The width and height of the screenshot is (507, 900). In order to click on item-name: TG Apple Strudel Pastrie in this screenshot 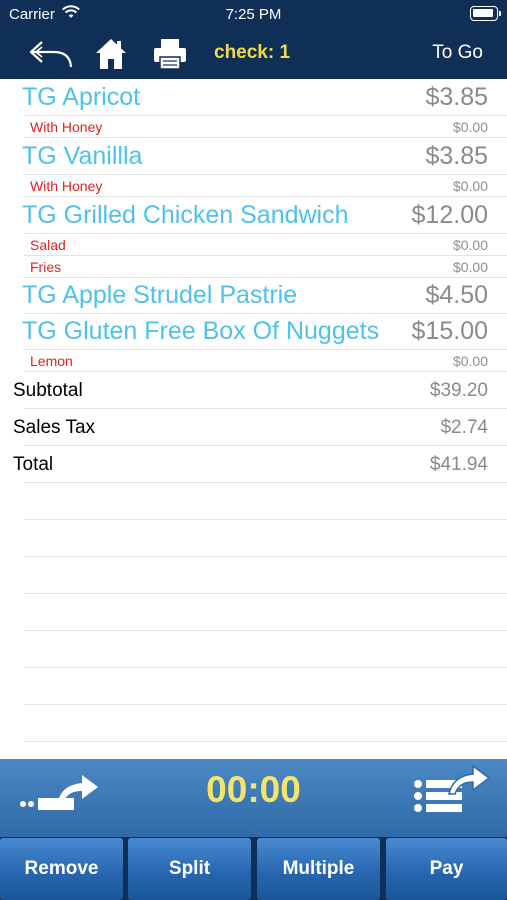, I will do `click(160, 295)`.